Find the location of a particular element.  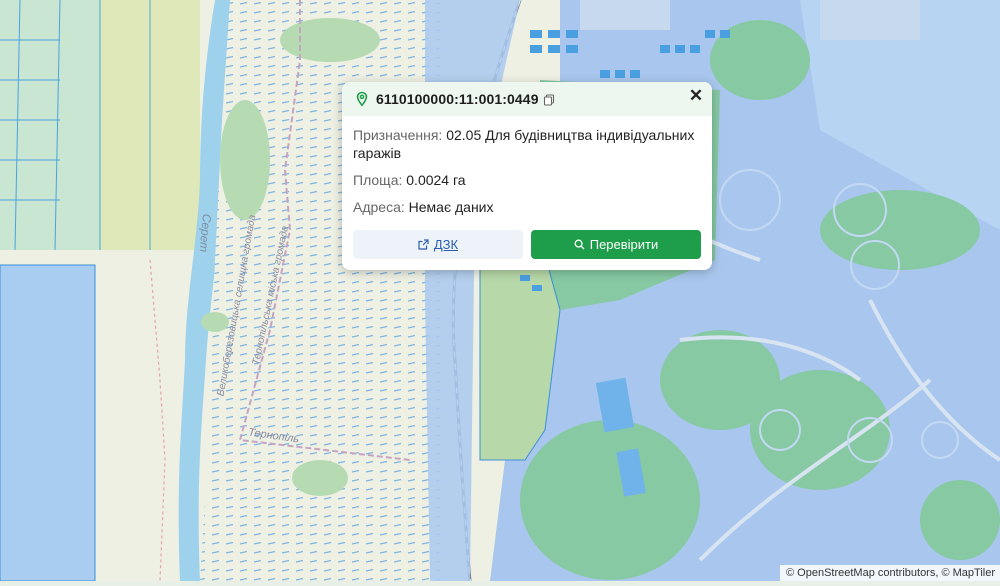

area-label: Площа: is located at coordinates (378, 180).